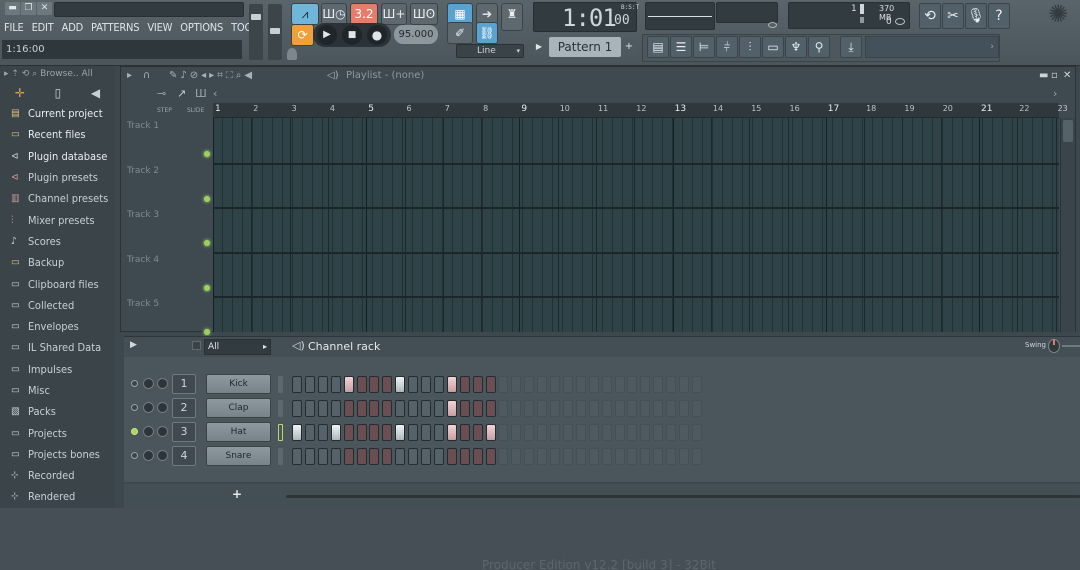  I want to click on snap-select: Line ▾, so click(490, 51).